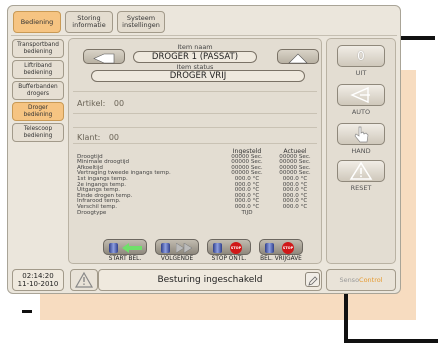 The height and width of the screenshot is (347, 444). Describe the element at coordinates (281, 247) in the screenshot. I see `bel-vrijgave-button: STOP` at that location.